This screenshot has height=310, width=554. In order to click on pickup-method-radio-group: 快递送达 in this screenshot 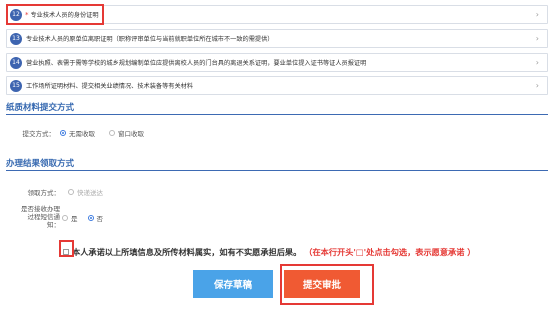, I will do `click(92, 192)`.